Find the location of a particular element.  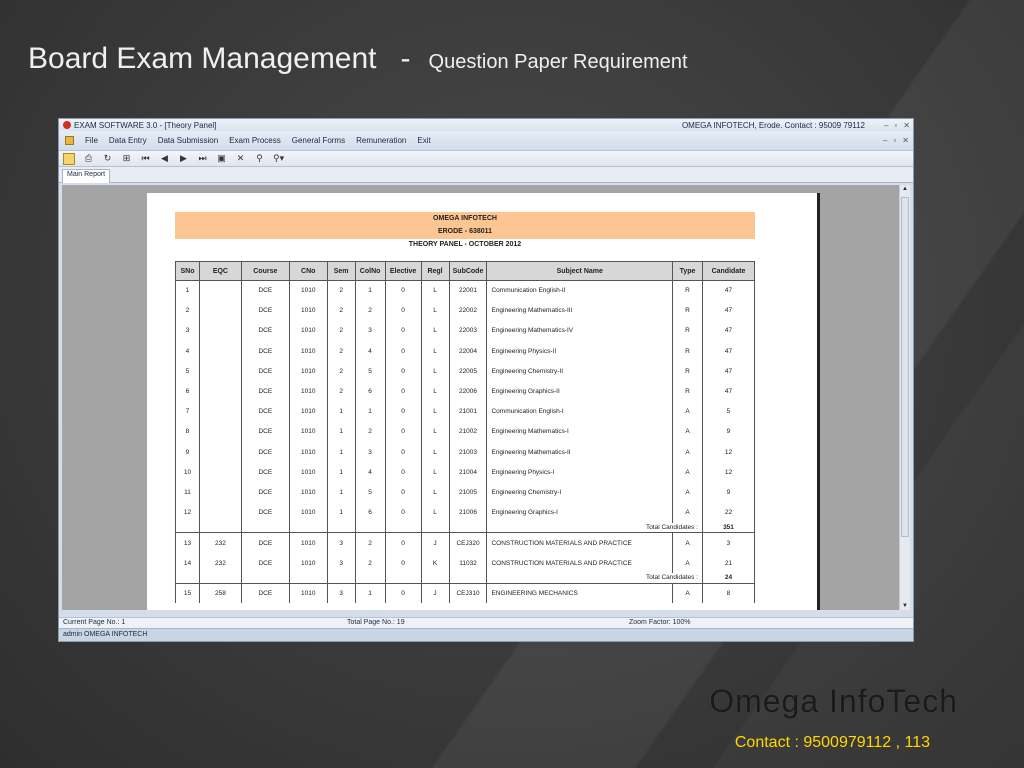

table-cell: 15 is located at coordinates (187, 593).